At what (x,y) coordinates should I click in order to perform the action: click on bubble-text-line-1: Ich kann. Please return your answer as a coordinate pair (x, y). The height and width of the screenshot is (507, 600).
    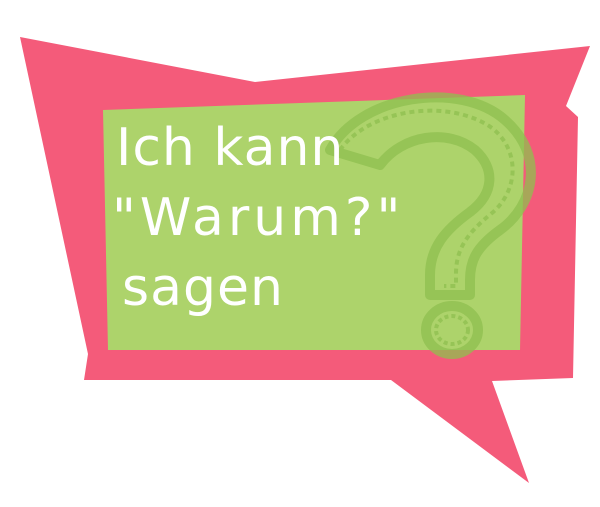
    Looking at the image, I should click on (230, 148).